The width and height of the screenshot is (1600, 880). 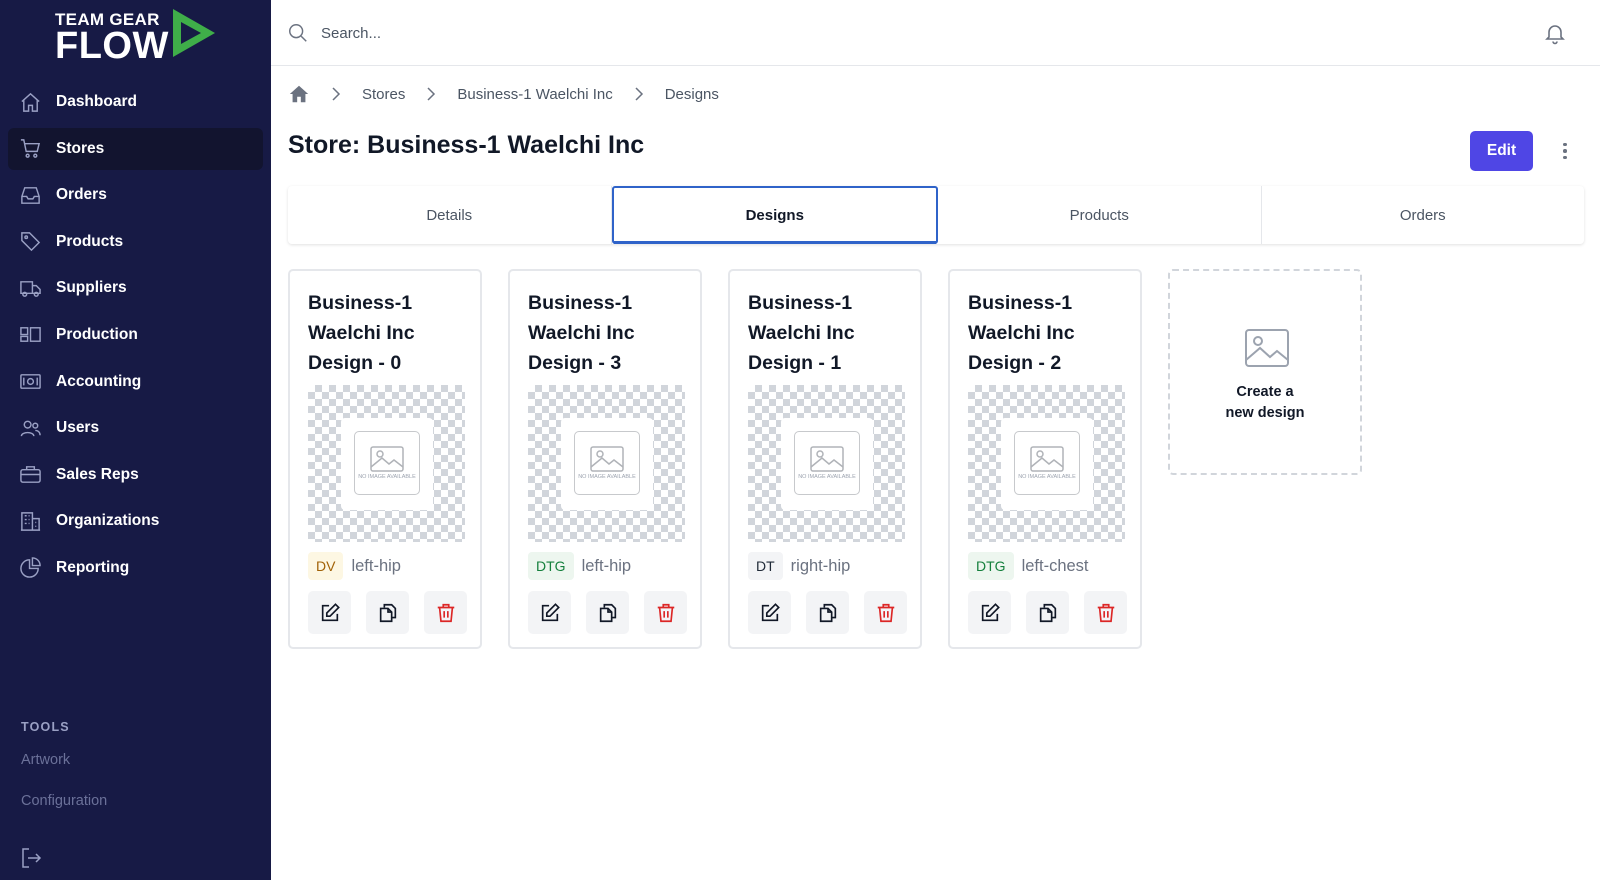 What do you see at coordinates (135, 568) in the screenshot?
I see `sidebar-item-reporting: Reporting` at bounding box center [135, 568].